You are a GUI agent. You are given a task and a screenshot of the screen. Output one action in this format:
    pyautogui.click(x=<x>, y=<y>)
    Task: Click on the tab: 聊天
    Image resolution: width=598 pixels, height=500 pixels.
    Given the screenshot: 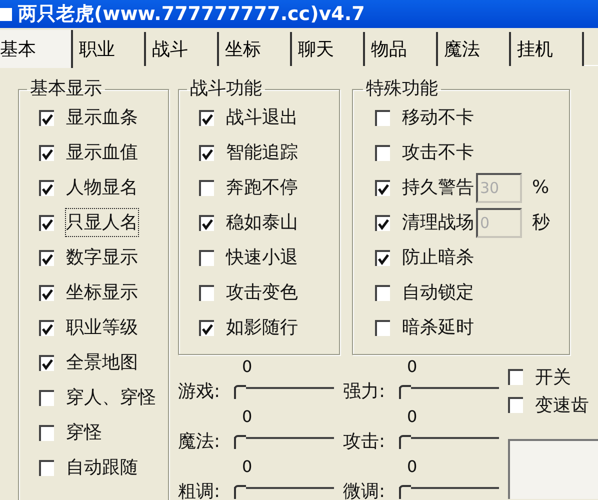 What is the action you would take?
    pyautogui.click(x=328, y=49)
    